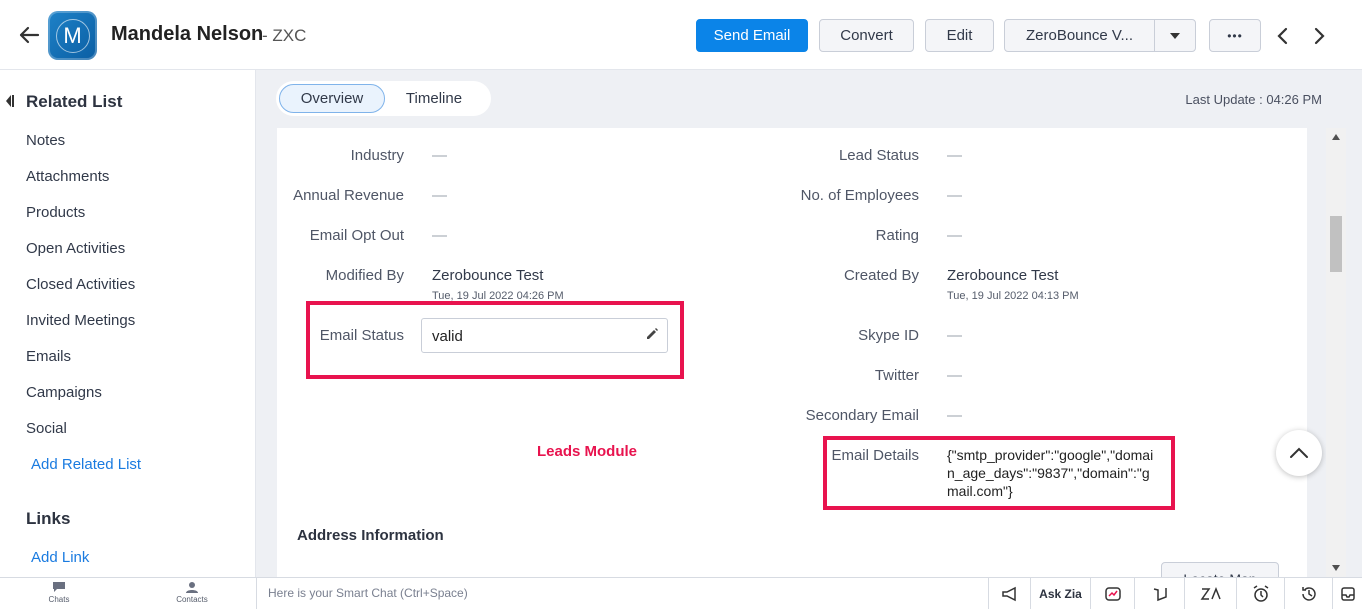  Describe the element at coordinates (954, 235) in the screenshot. I see `rating-value: —` at that location.